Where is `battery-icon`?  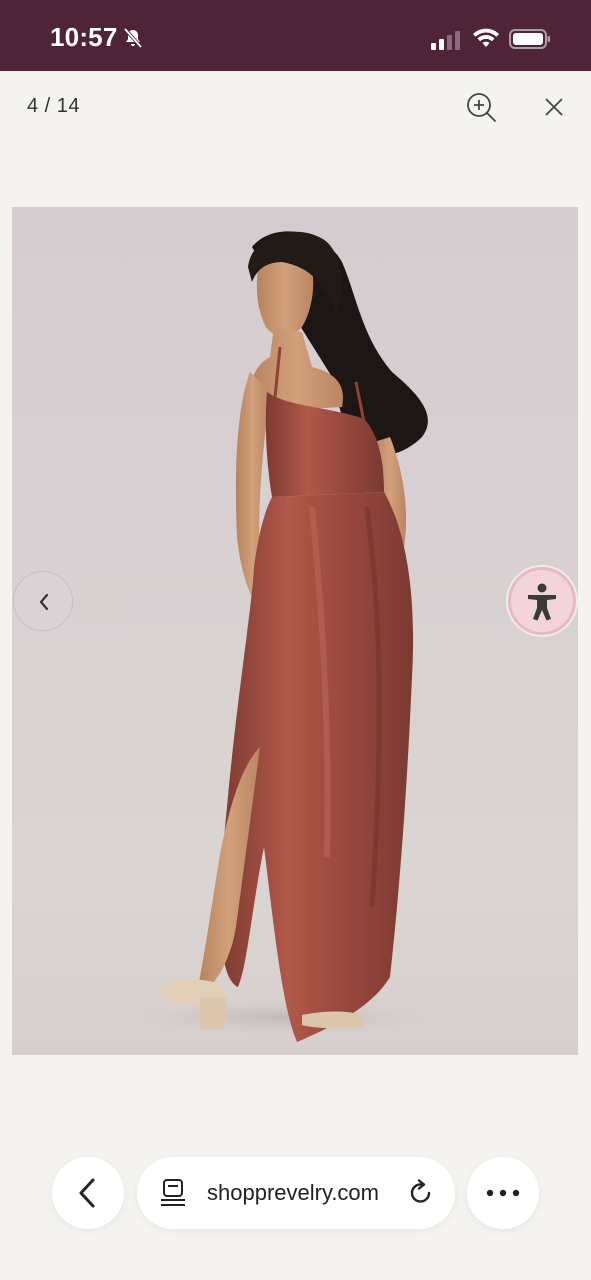 battery-icon is located at coordinates (529, 39).